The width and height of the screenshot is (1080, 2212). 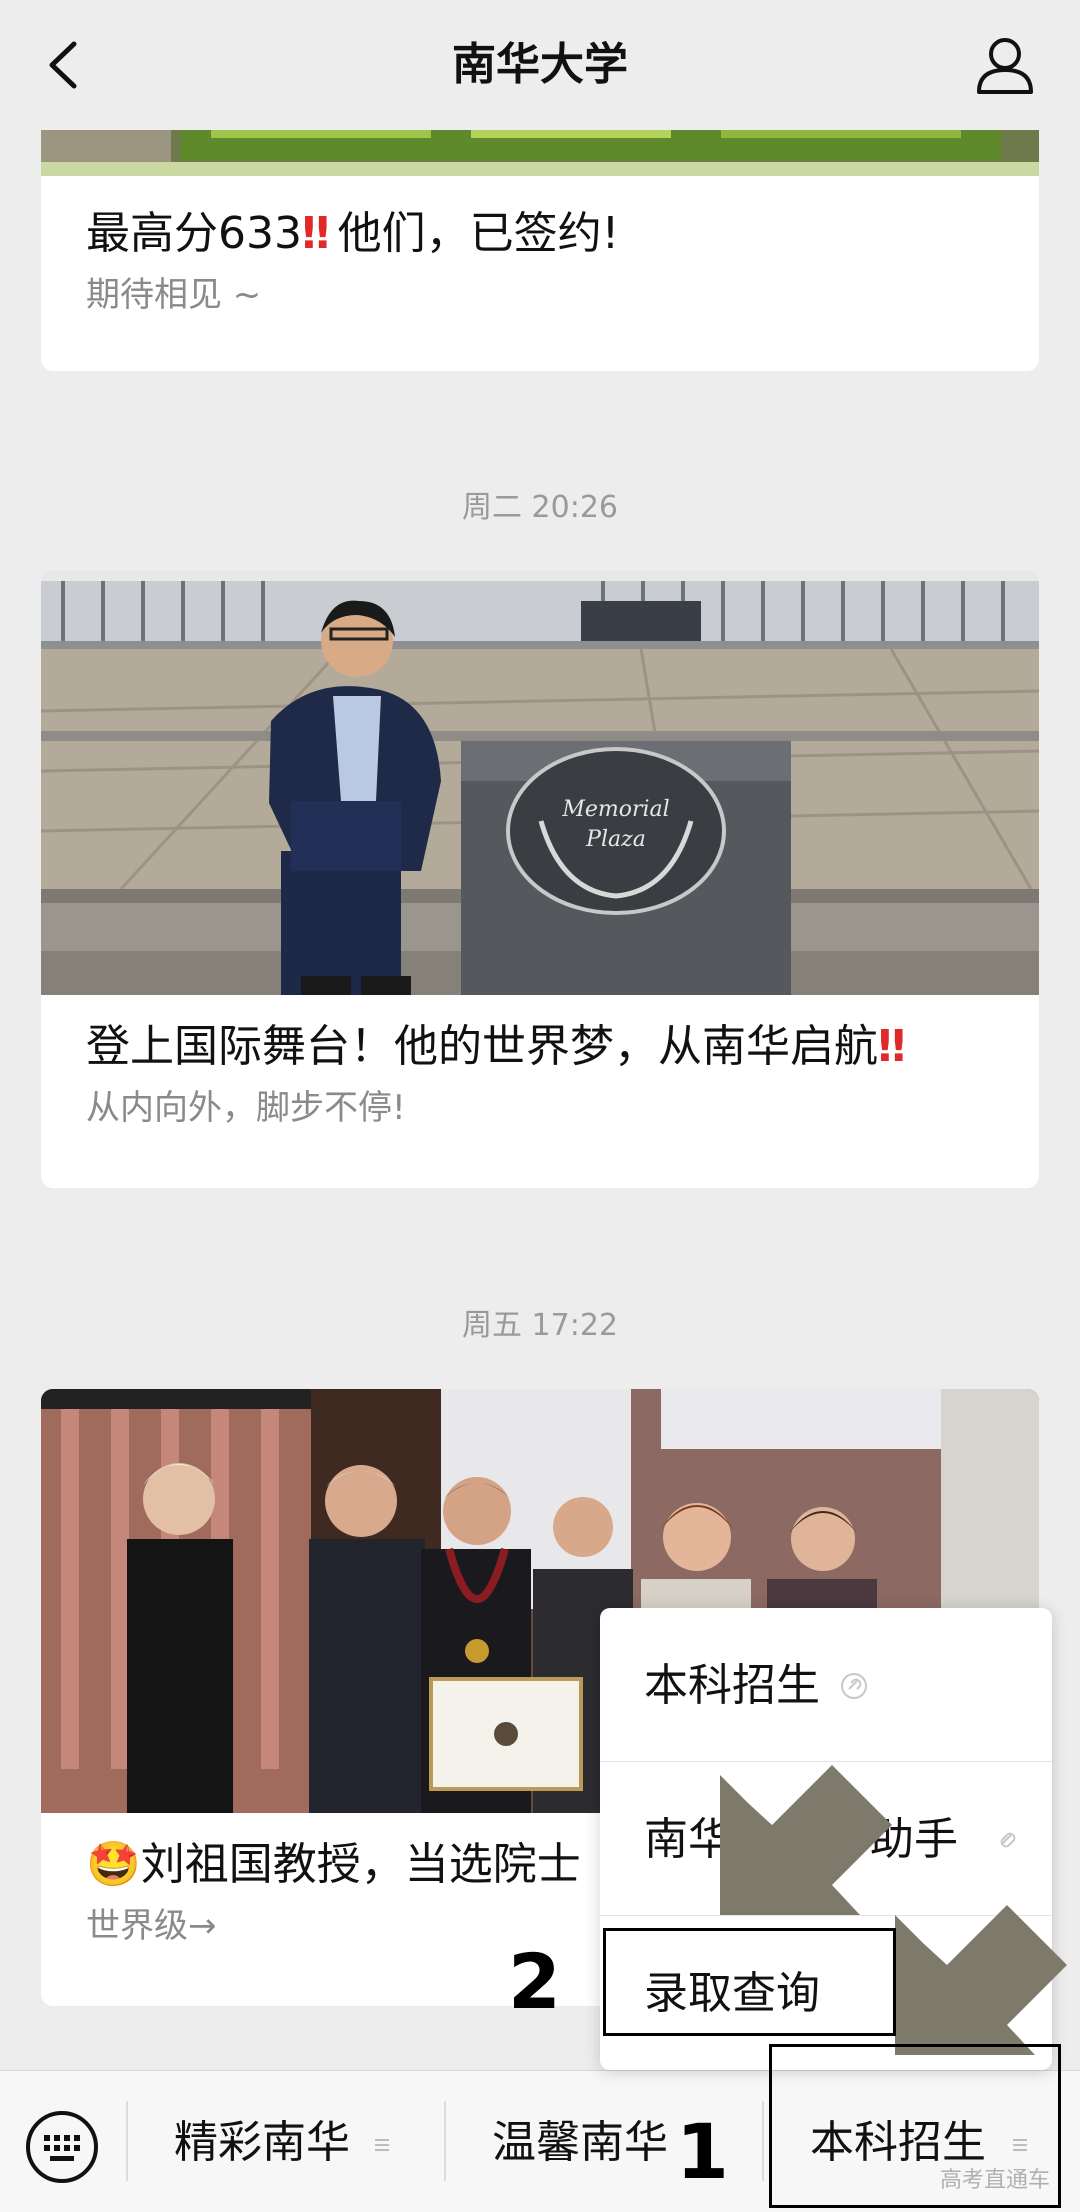 What do you see at coordinates (580, 2142) in the screenshot?
I see `menu-item-label: 温馨南华` at bounding box center [580, 2142].